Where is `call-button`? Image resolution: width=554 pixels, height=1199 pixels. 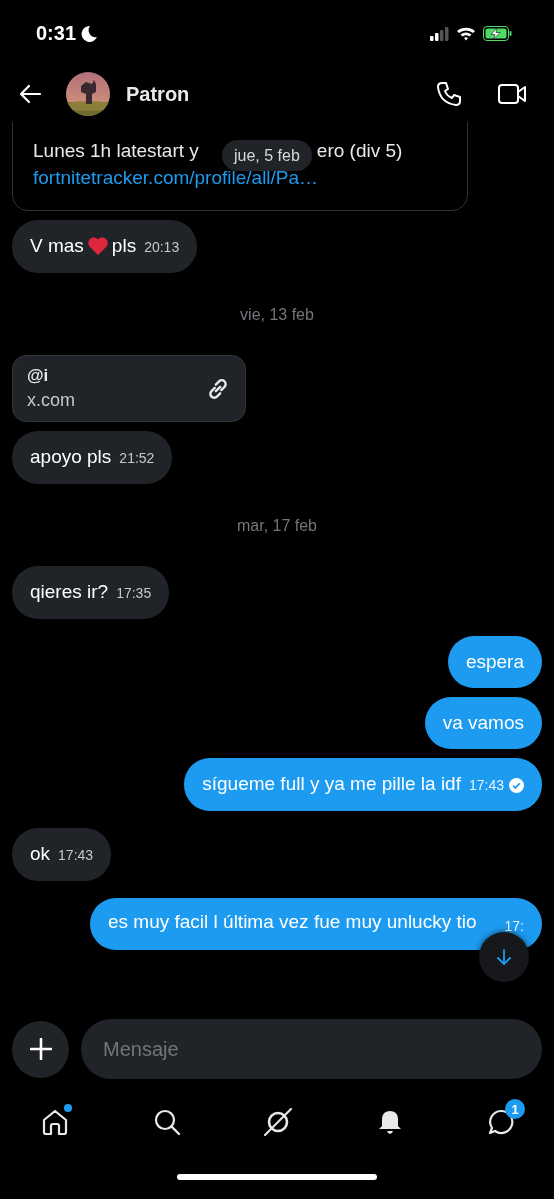 call-button is located at coordinates (449, 94).